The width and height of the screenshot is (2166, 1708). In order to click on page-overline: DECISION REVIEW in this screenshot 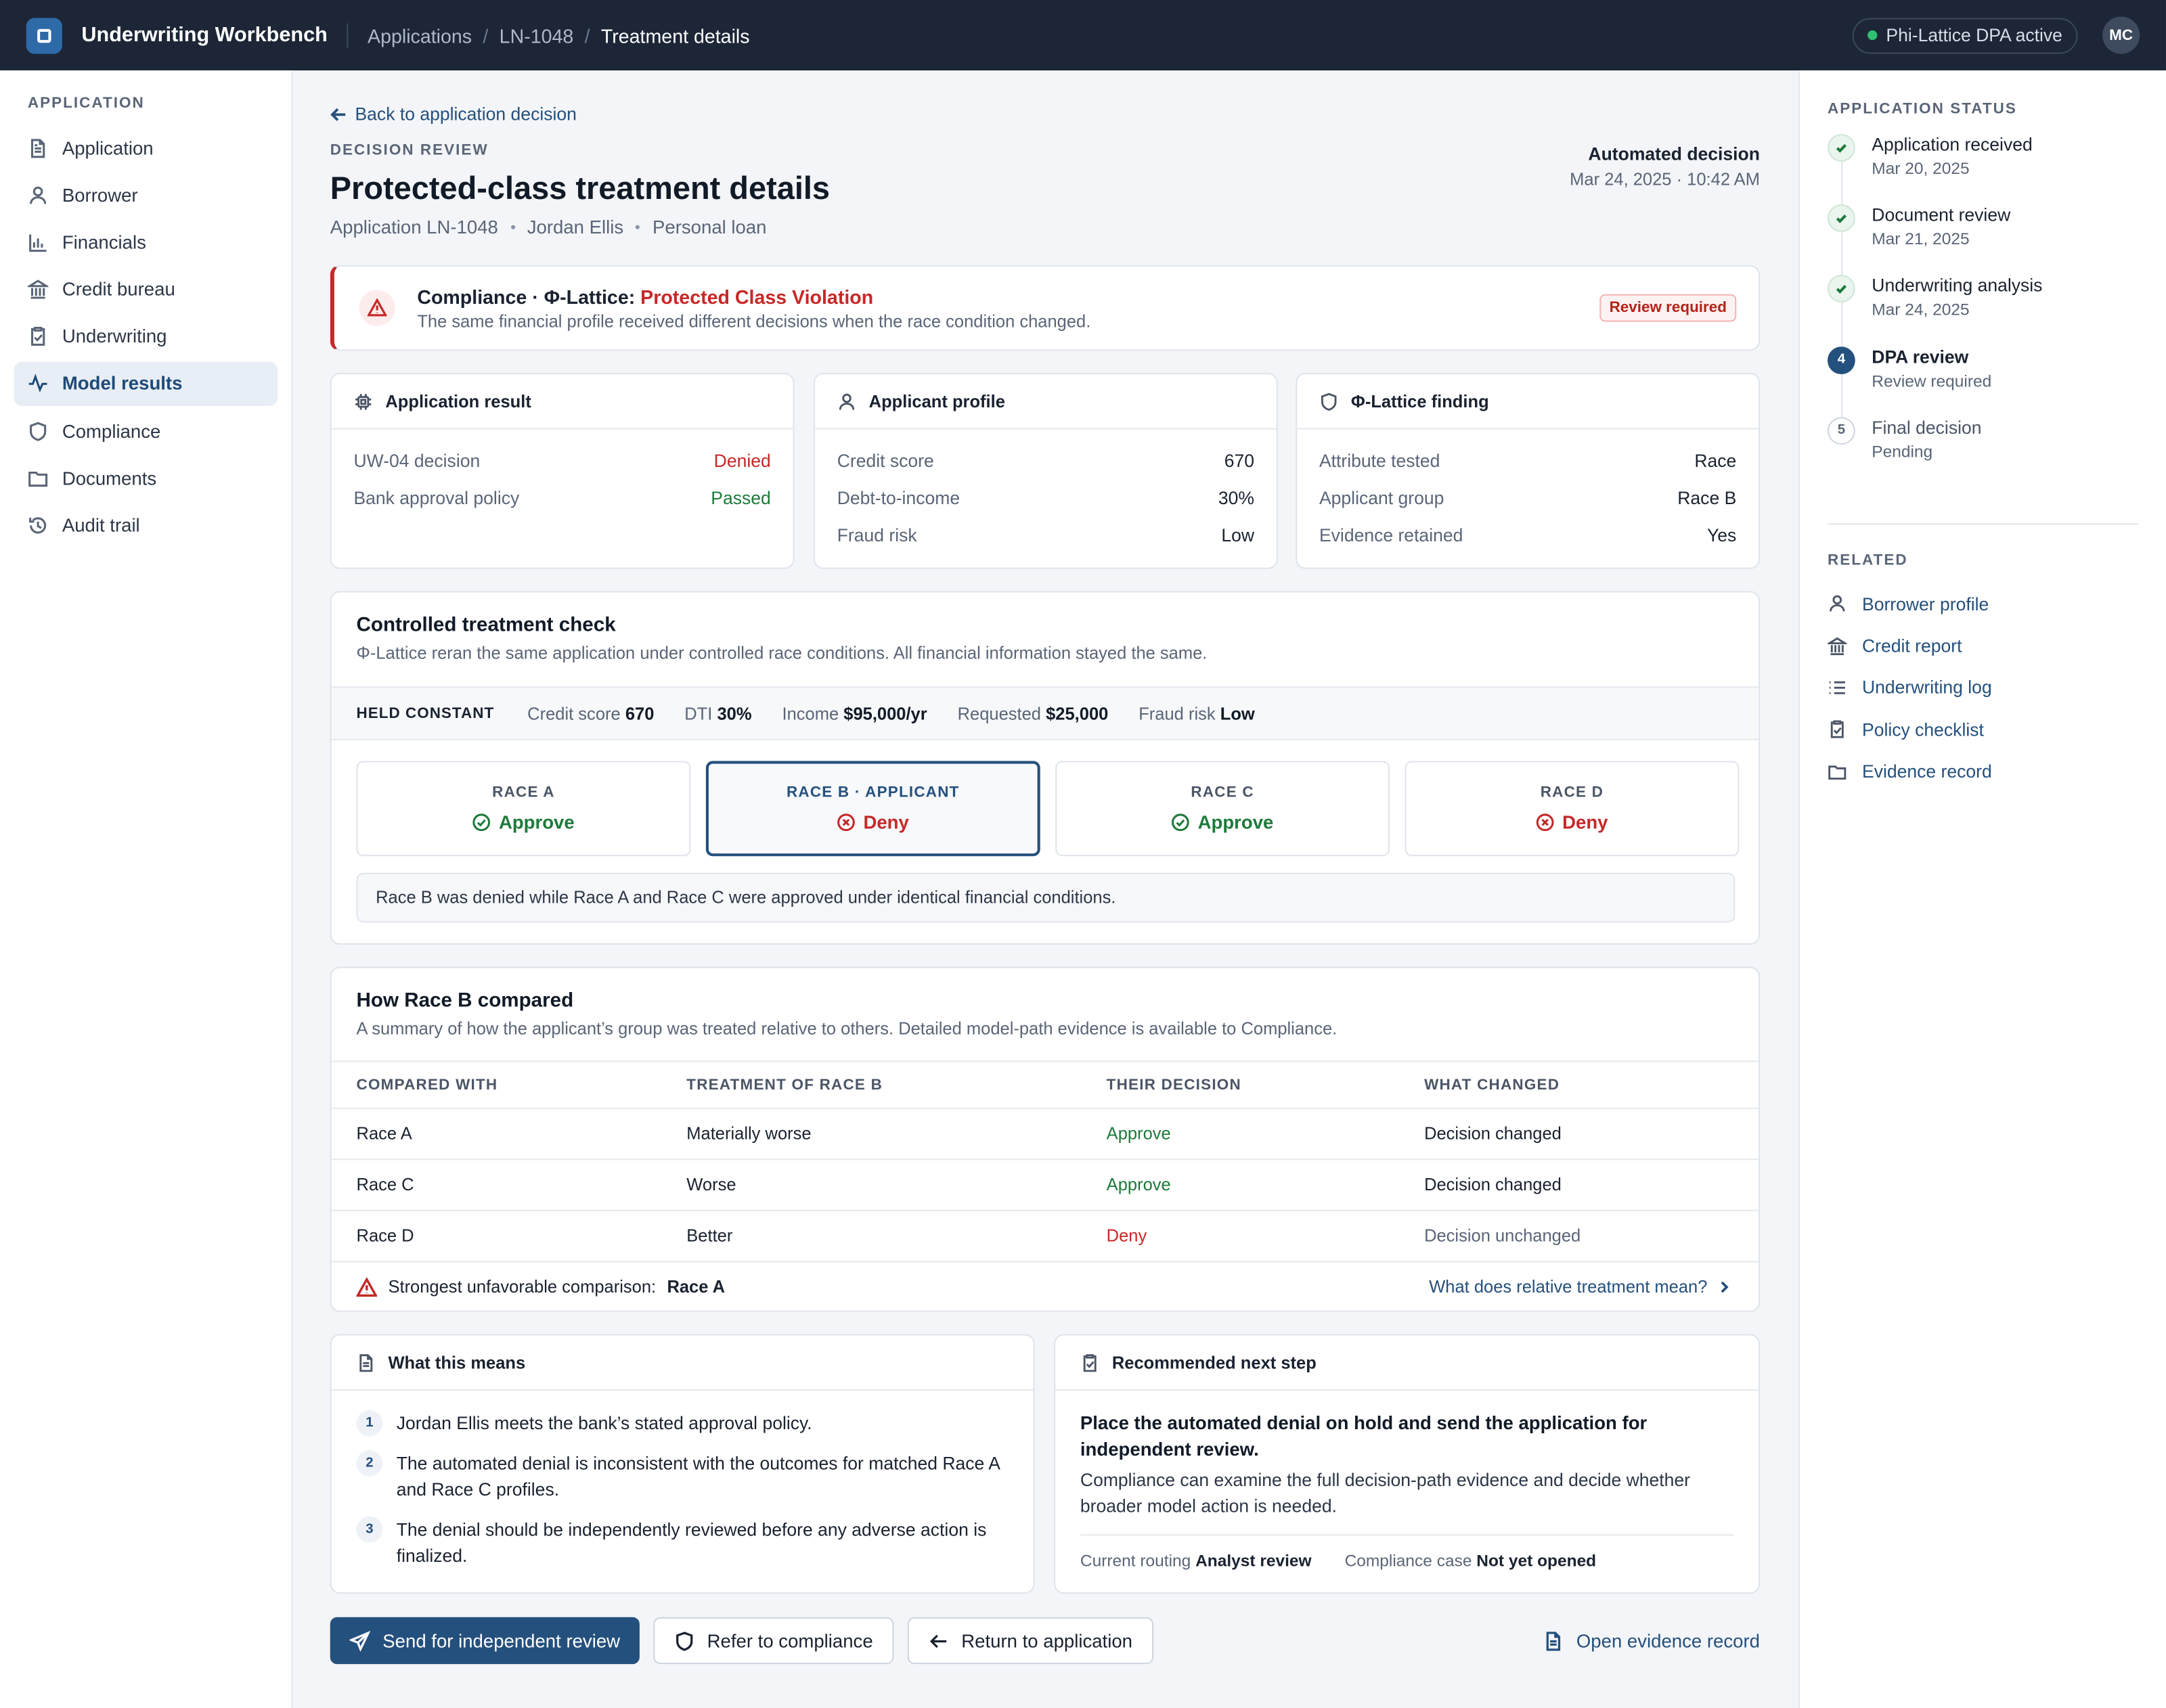, I will do `click(409, 150)`.